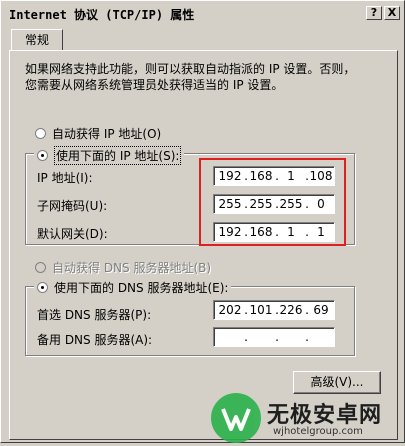 The height and width of the screenshot is (446, 405). I want to click on auto-ip-label: 自动获得 IP 地址(O), so click(107, 134).